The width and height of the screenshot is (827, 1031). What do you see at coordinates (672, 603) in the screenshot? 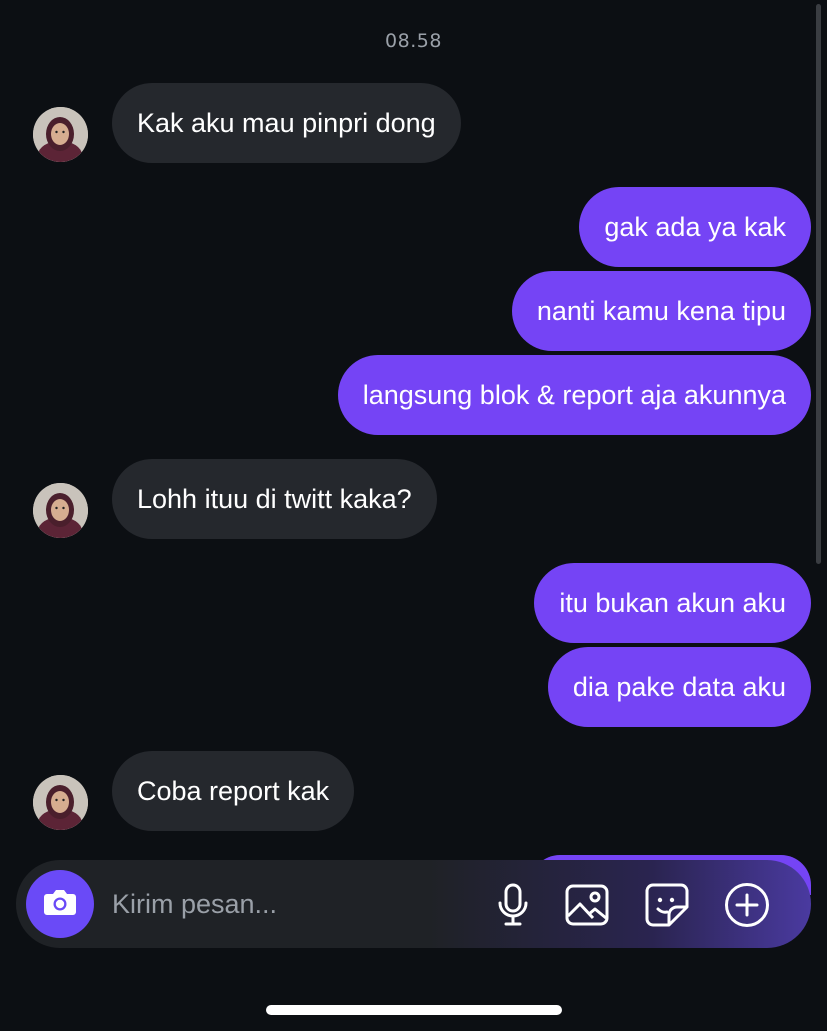
I see `message-bubble-outgoing: itu bukan akun aku` at bounding box center [672, 603].